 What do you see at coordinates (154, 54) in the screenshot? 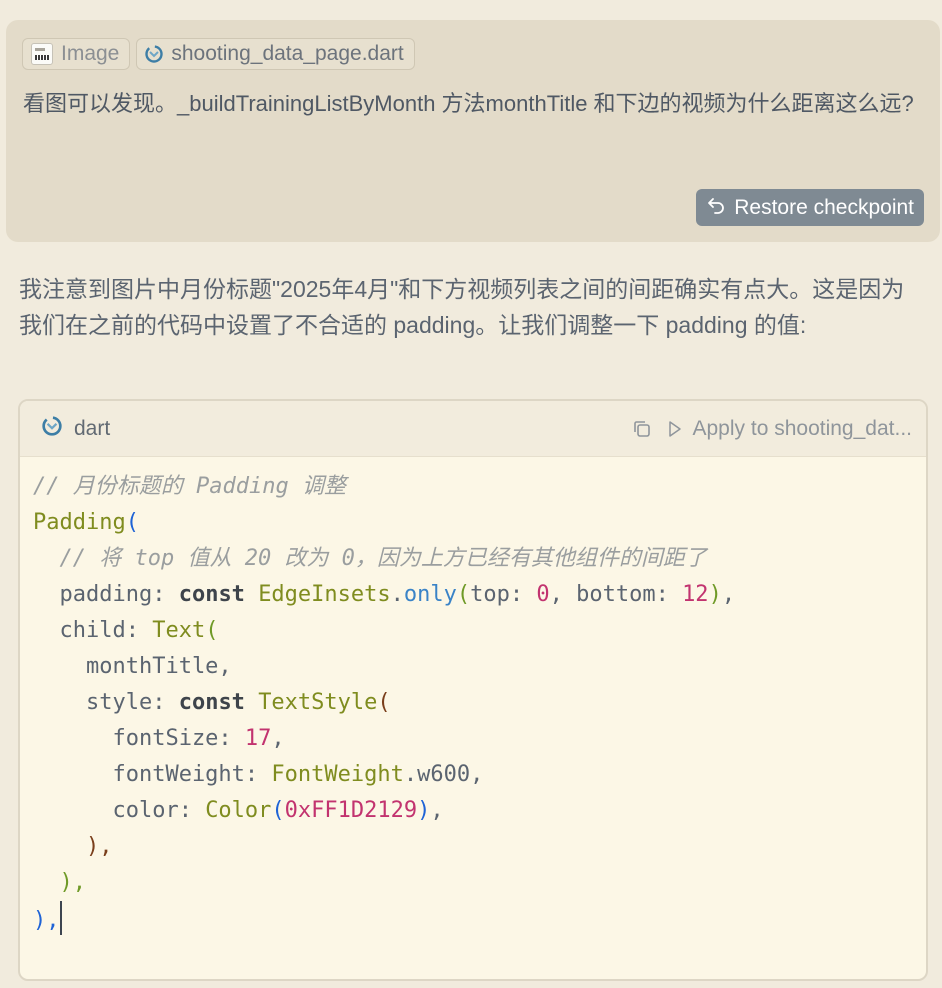
I see `dart-file-icon` at bounding box center [154, 54].